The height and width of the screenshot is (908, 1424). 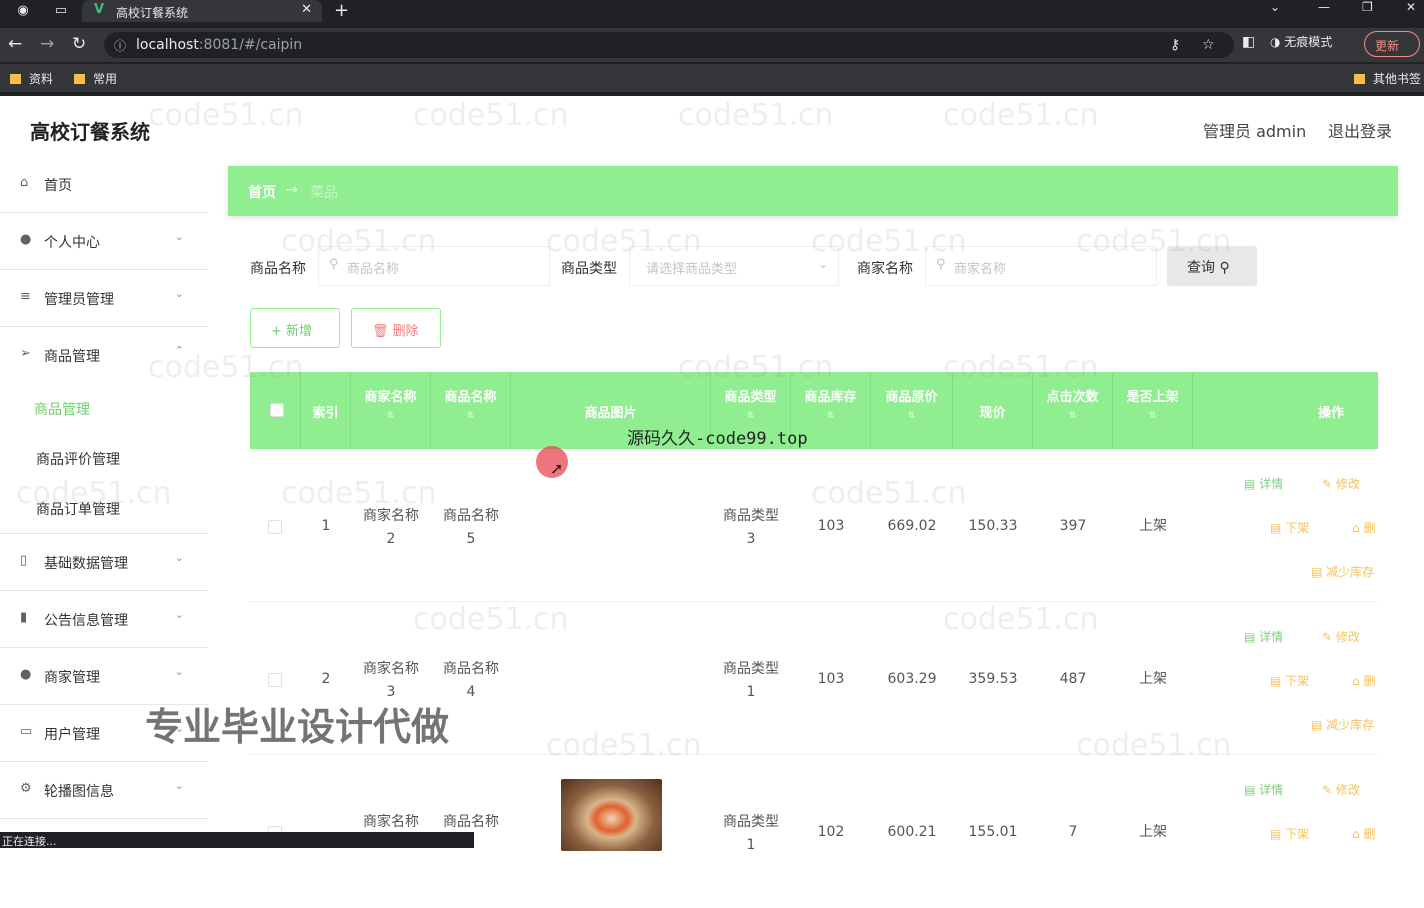 What do you see at coordinates (1330, 413) in the screenshot?
I see `col-ops: 操作` at bounding box center [1330, 413].